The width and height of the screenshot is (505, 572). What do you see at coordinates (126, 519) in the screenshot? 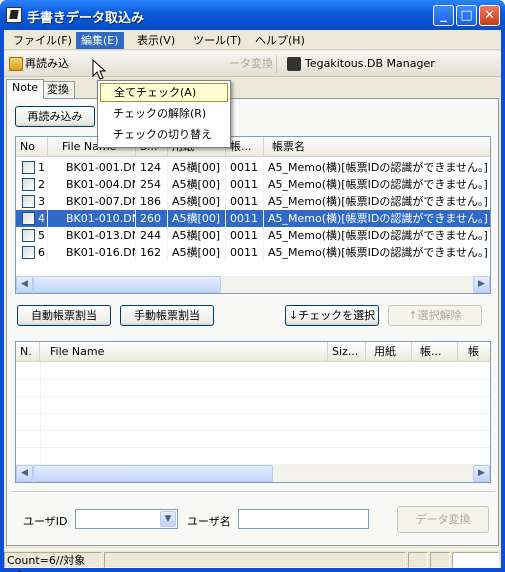
I see `user-id-combobox: ▼` at bounding box center [126, 519].